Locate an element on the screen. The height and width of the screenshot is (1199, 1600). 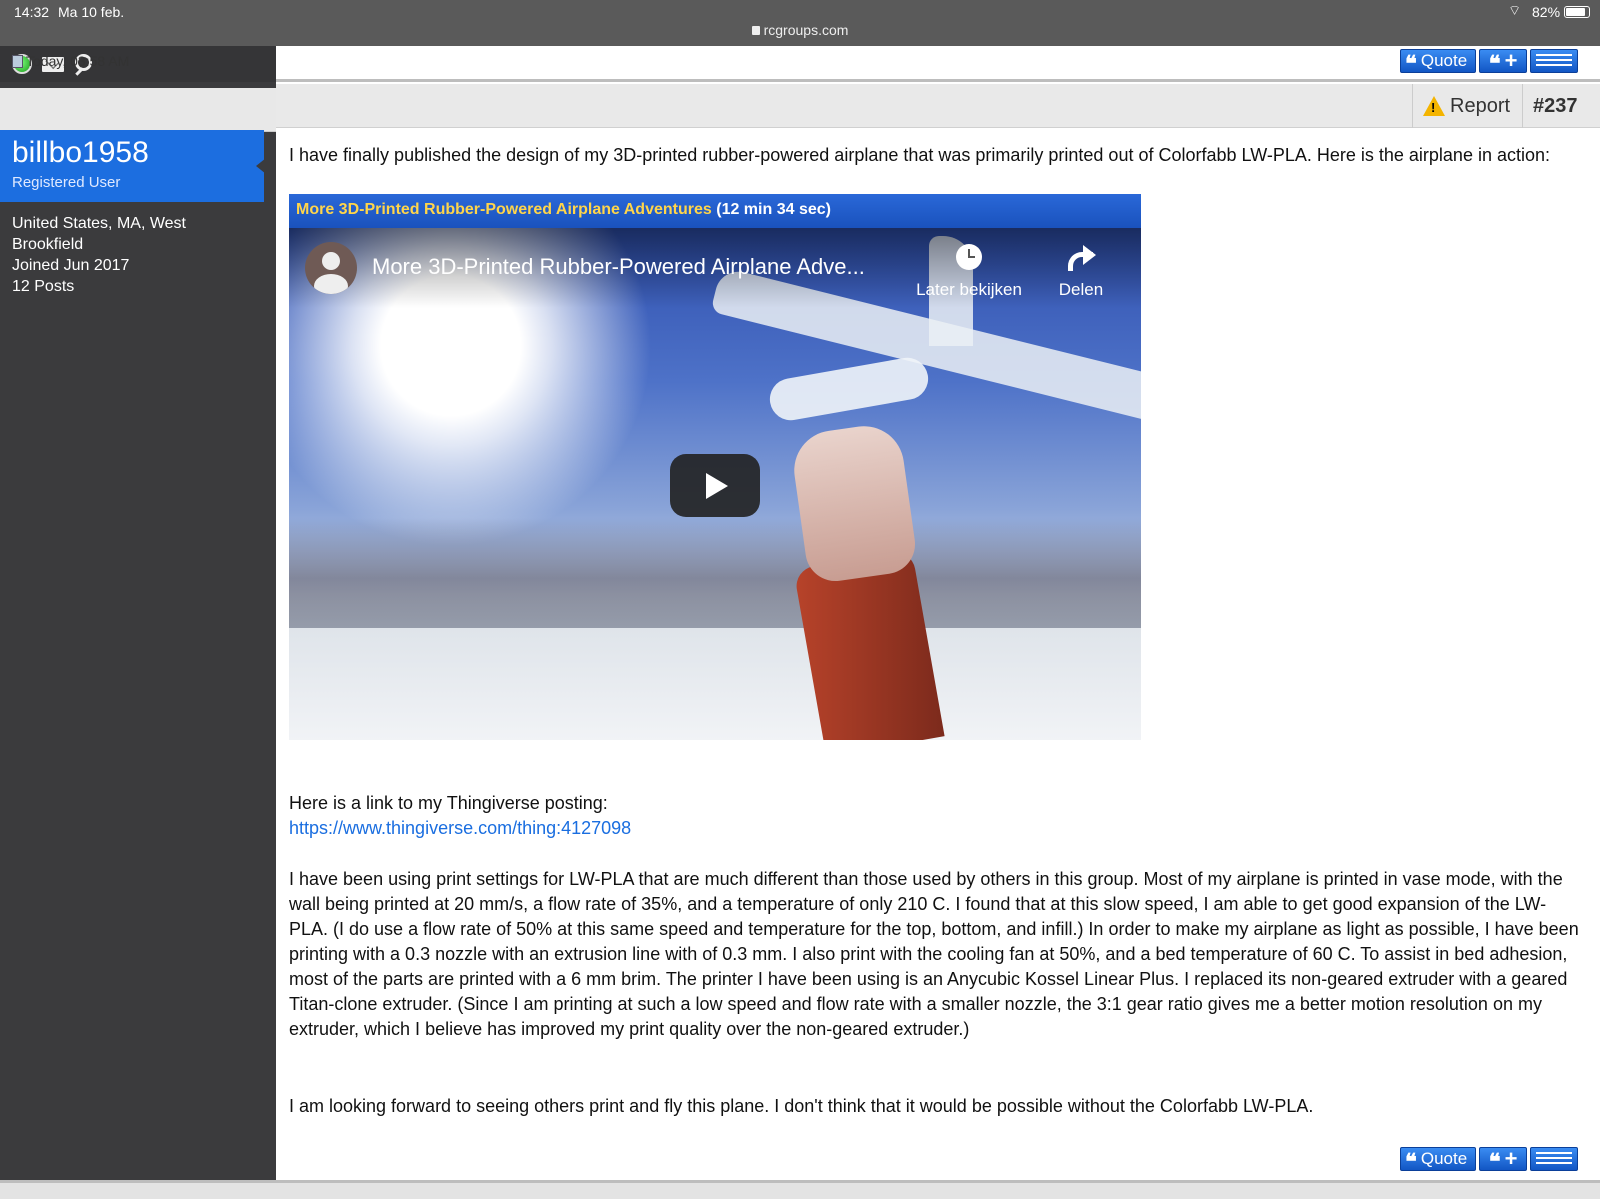
report-button: Report is located at coordinates (1466, 106).